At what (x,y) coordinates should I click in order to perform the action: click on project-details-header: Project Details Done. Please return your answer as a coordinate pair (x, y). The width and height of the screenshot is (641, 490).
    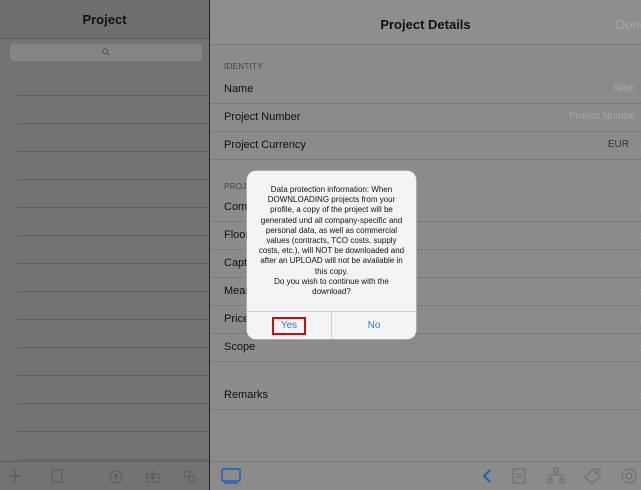
    Looking at the image, I should click on (425, 22).